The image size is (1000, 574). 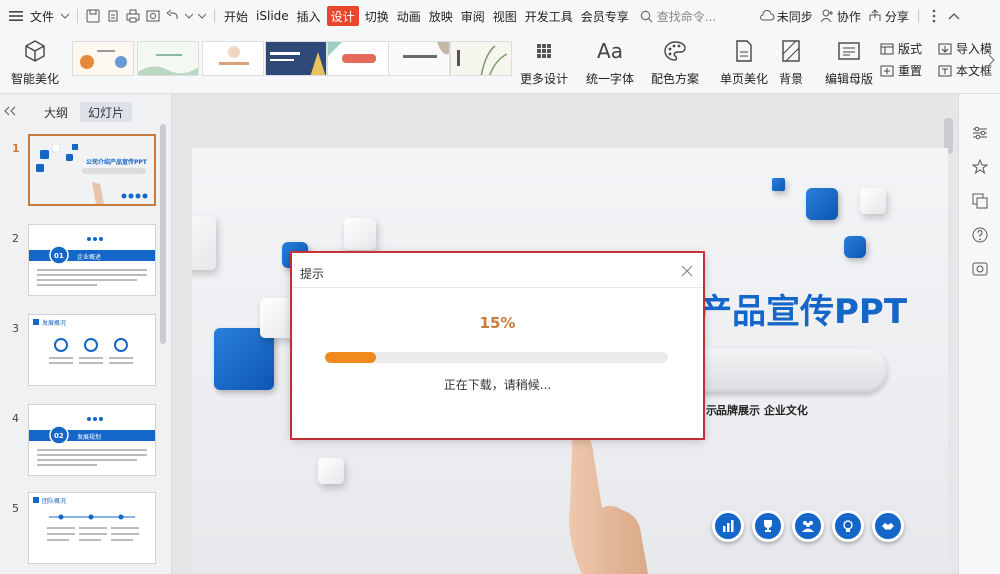 What do you see at coordinates (312, 274) in the screenshot?
I see `dialog-title: 提示` at bounding box center [312, 274].